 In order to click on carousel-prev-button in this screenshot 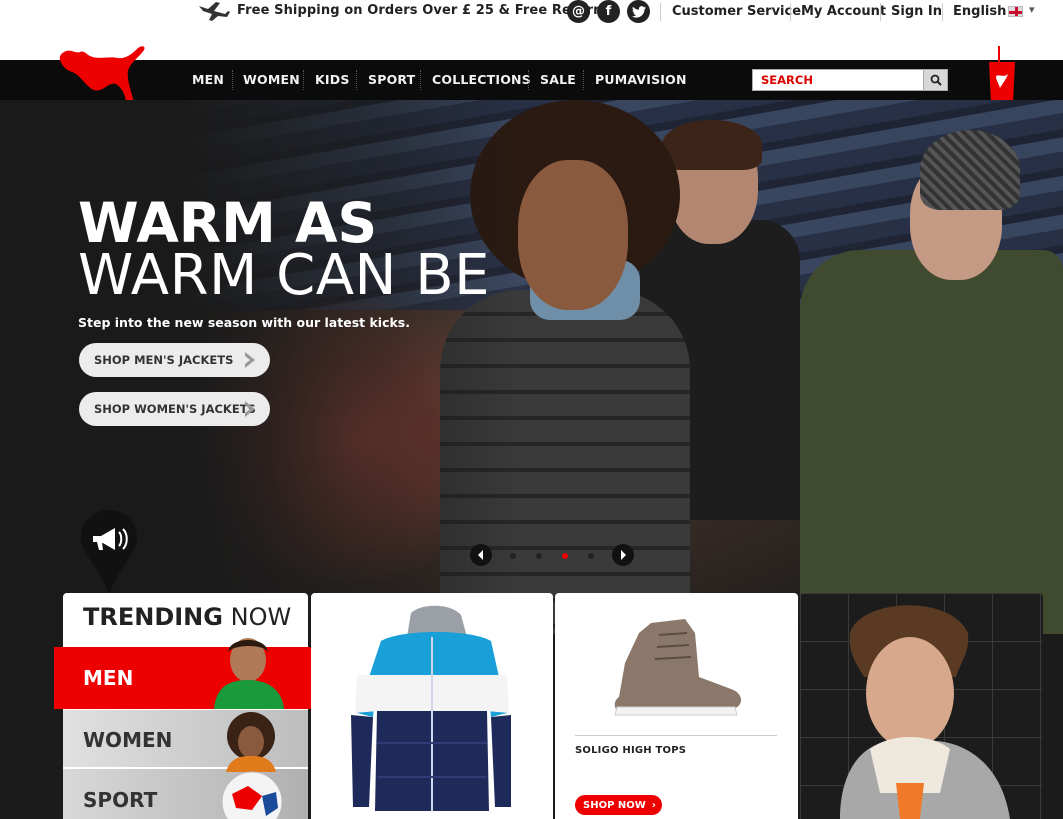, I will do `click(481, 555)`.